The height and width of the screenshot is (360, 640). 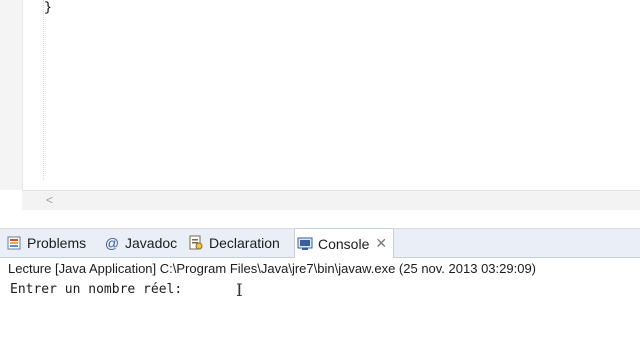 What do you see at coordinates (331, 200) in the screenshot?
I see `horizontal-scrollbar: <` at bounding box center [331, 200].